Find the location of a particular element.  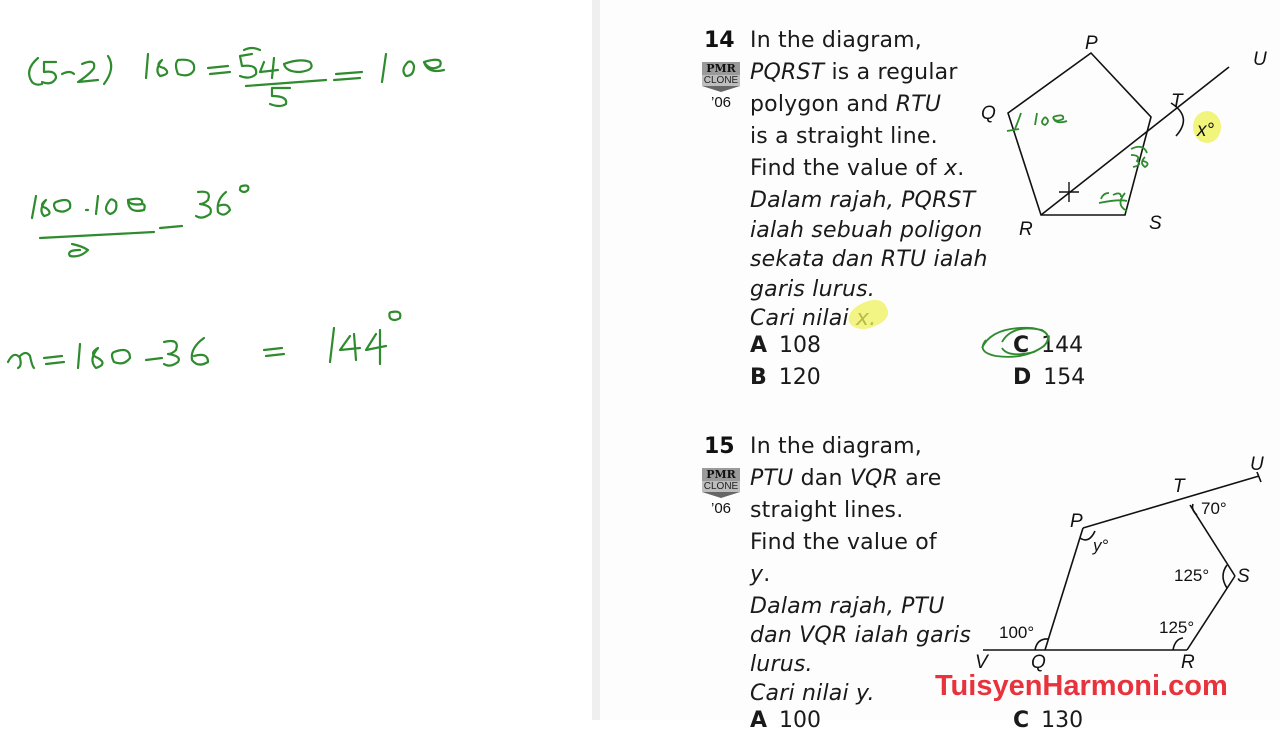

question-line-ms: garis lurus. is located at coordinates (812, 289).